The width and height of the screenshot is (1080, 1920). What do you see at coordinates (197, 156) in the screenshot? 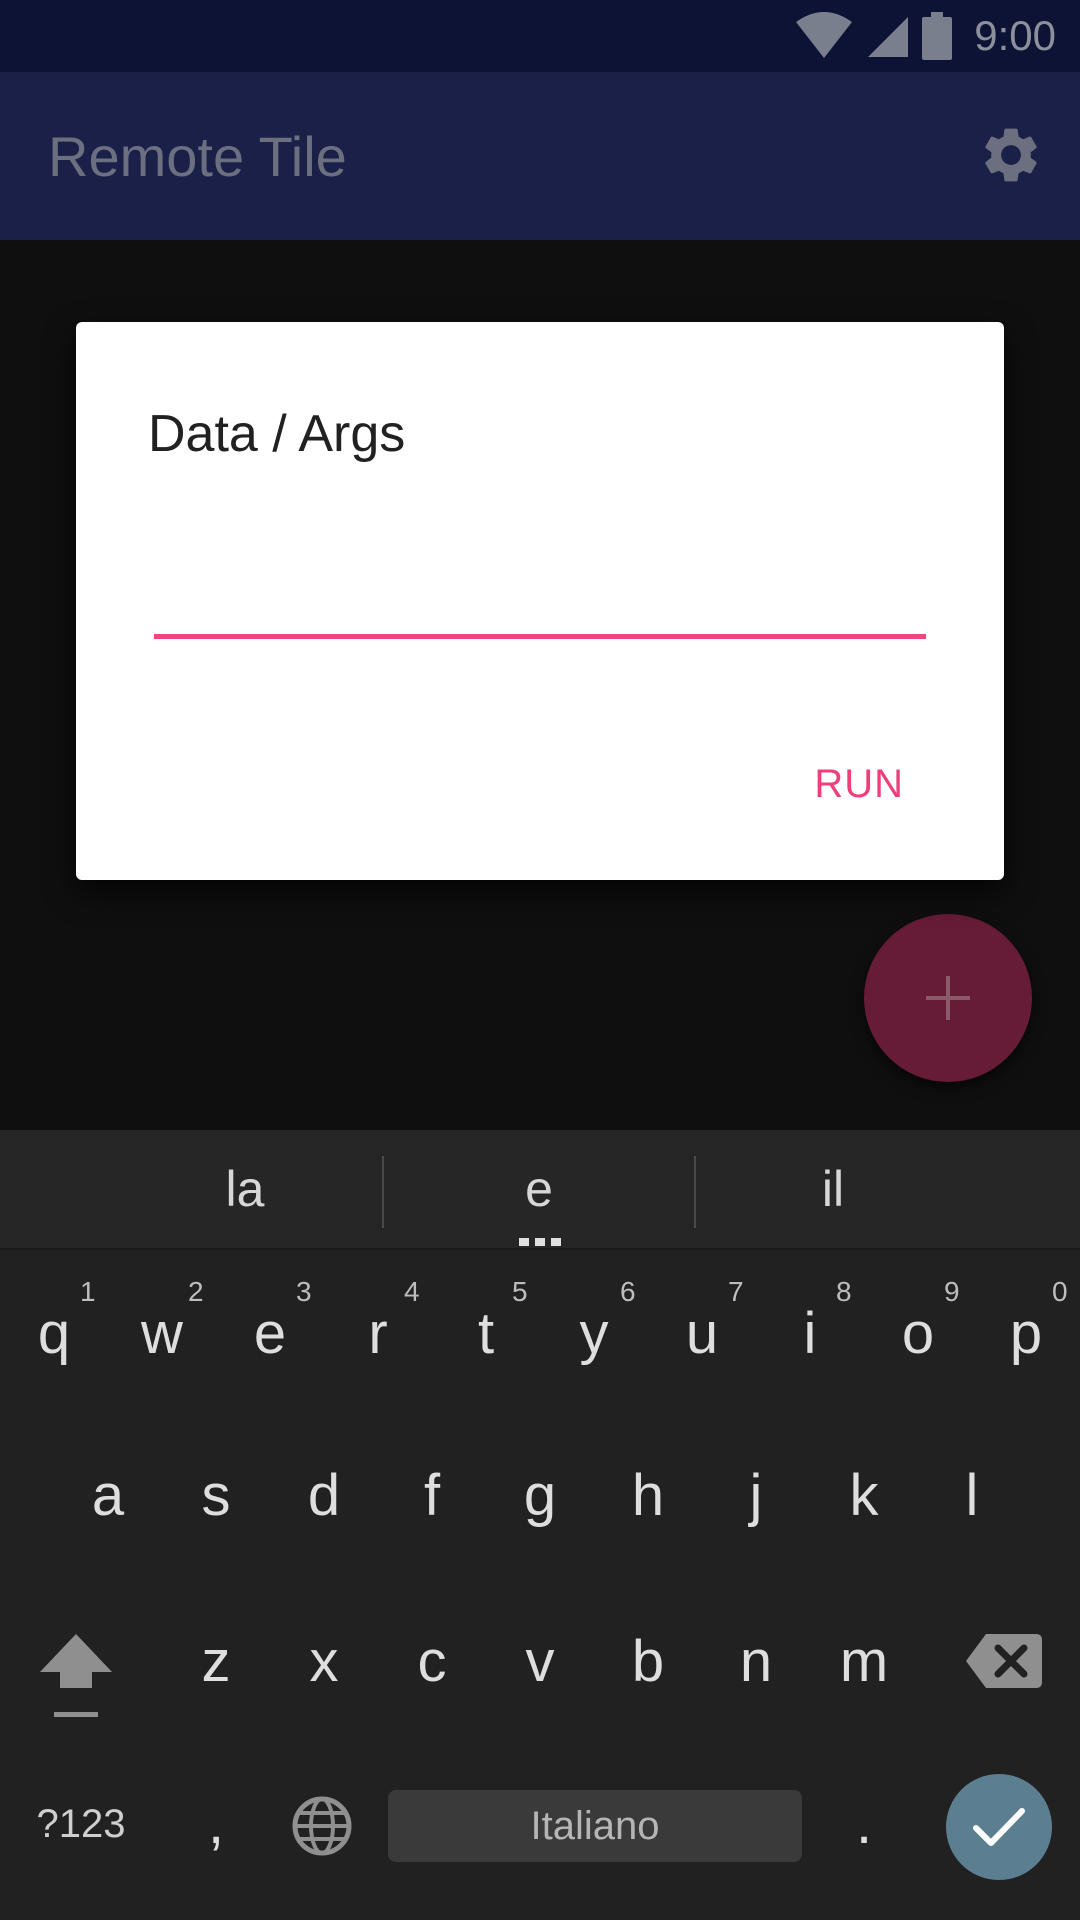
I see `app-title: Remote Tile` at bounding box center [197, 156].